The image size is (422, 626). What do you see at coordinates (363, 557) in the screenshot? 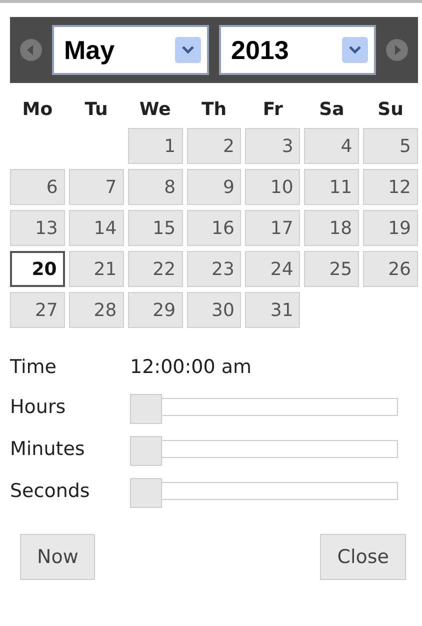
I see `close-button: Close` at bounding box center [363, 557].